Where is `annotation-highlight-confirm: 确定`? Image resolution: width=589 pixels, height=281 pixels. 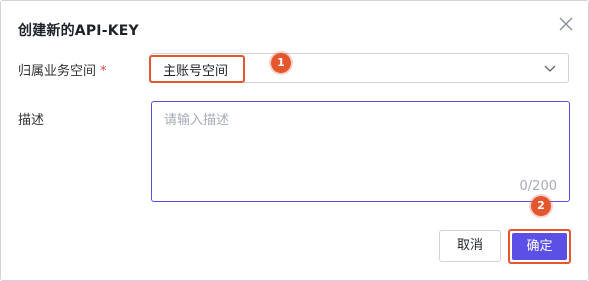 annotation-highlight-confirm: 确定 is located at coordinates (539, 246).